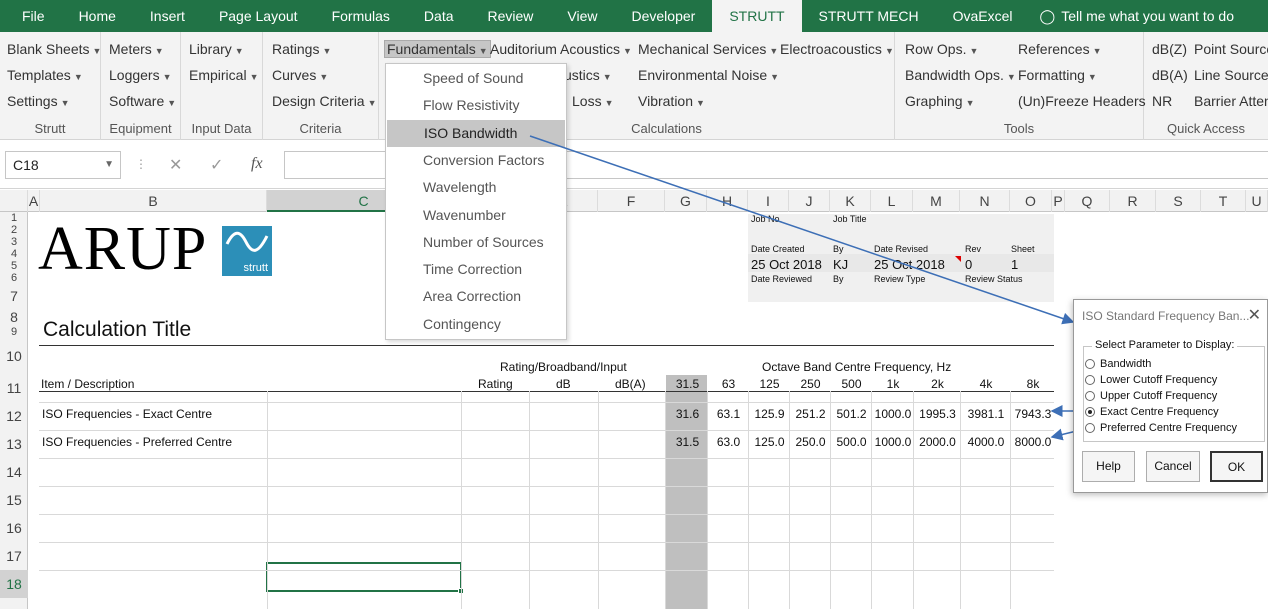 This screenshot has width=1268, height=609. Describe the element at coordinates (1159, 380) in the screenshot. I see `radio-label: Lower Cutoff Frequency` at that location.